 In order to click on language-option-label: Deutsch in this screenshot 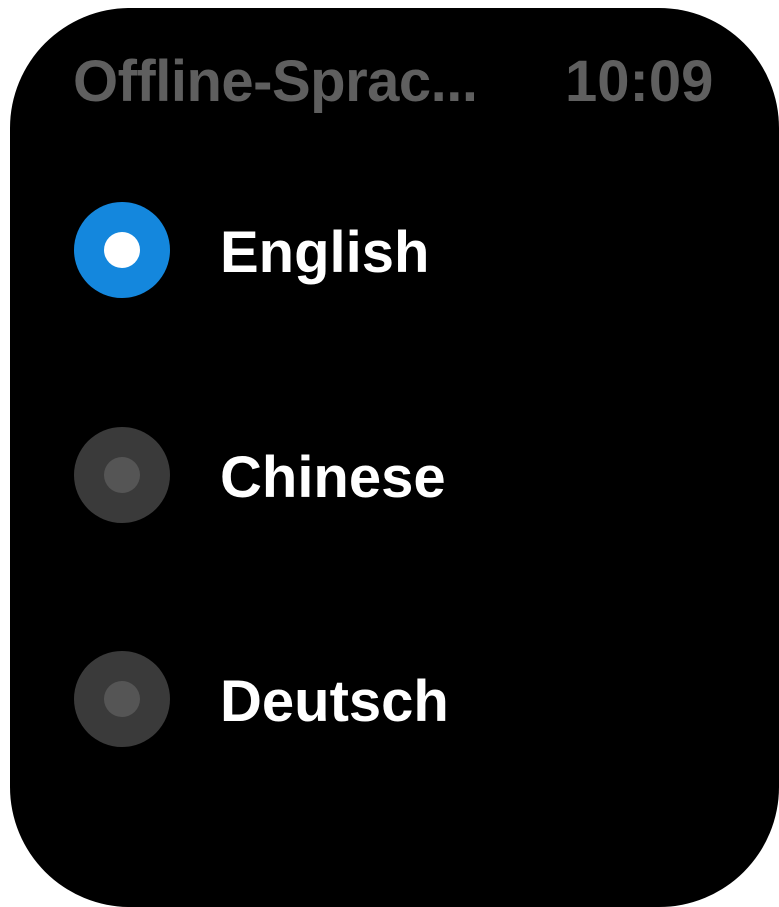, I will do `click(334, 701)`.